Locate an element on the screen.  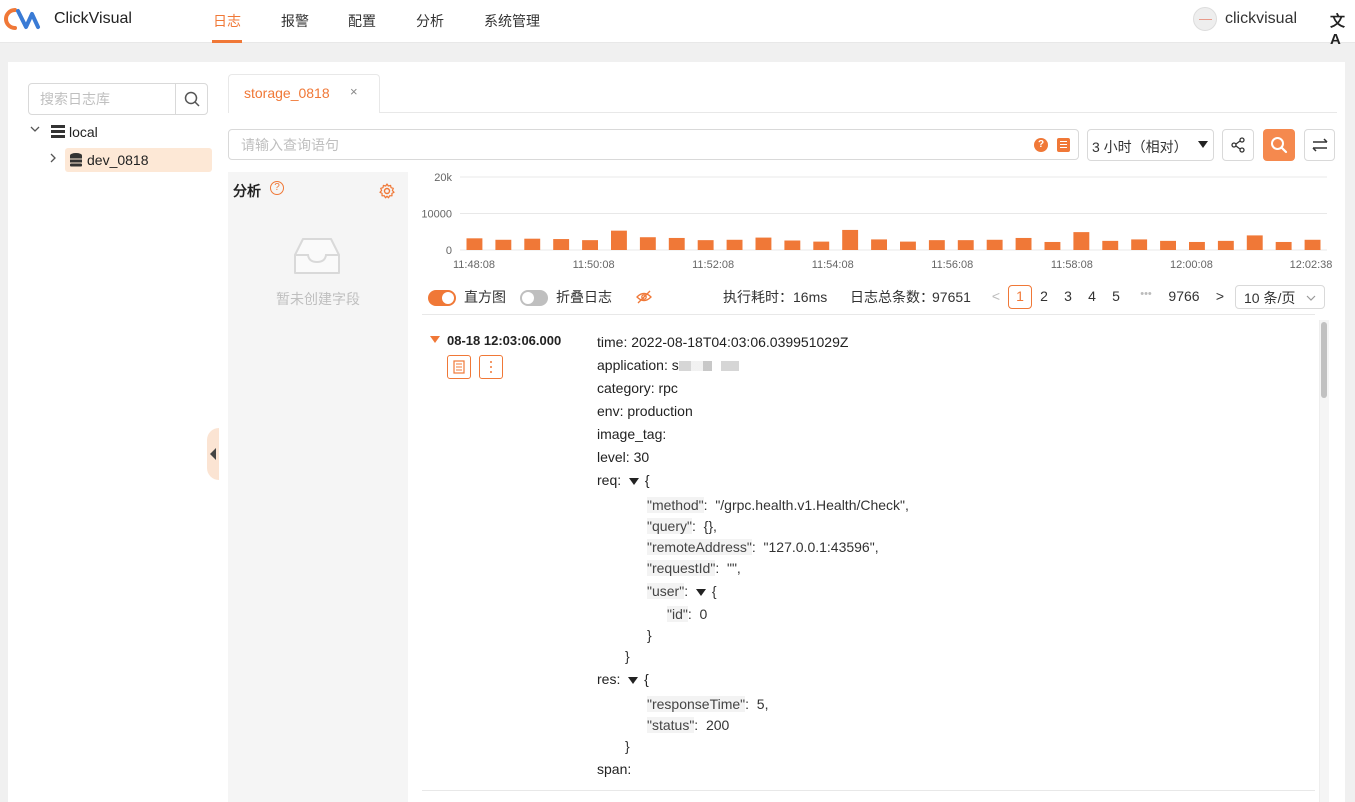
help-icon: ? is located at coordinates (277, 188).